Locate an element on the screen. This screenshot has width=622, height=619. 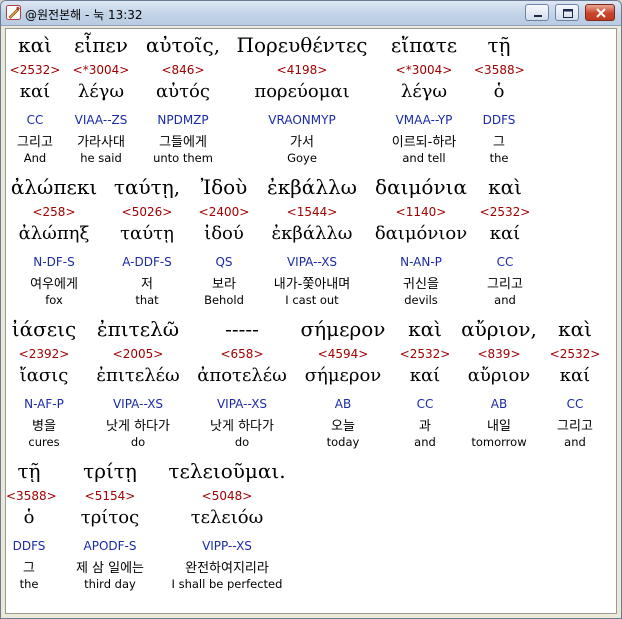
korean-gloss: 오늘 is located at coordinates (343, 426).